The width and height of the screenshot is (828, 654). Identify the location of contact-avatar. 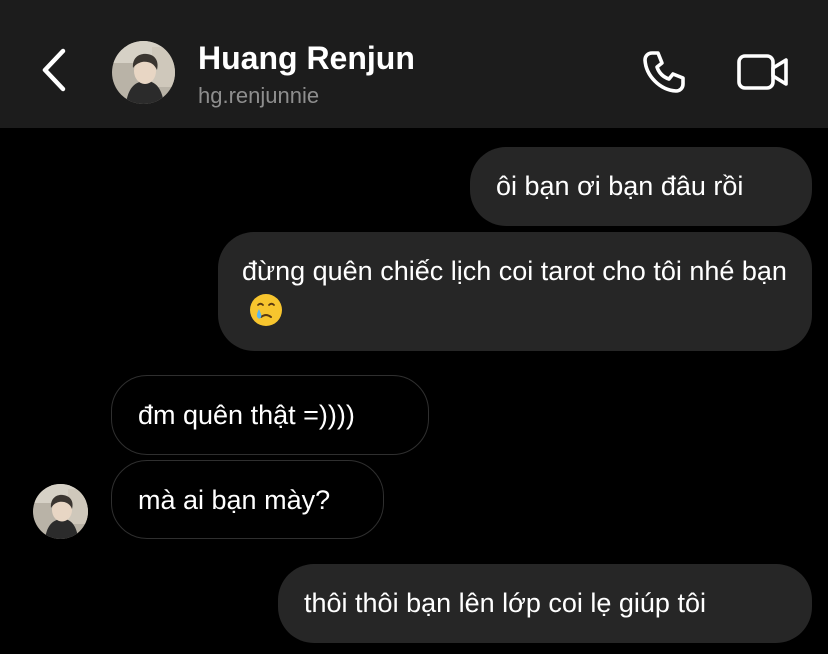
(143, 72).